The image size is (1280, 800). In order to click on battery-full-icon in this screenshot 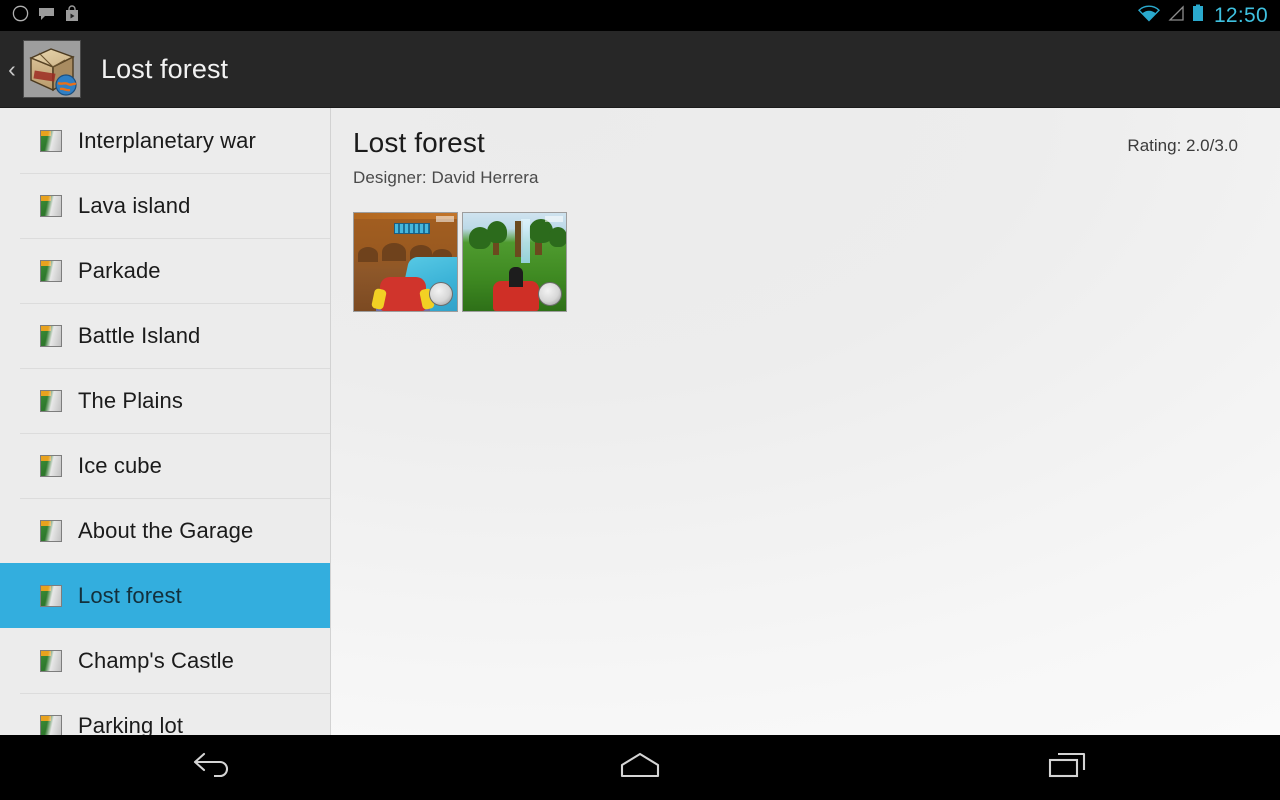, I will do `click(1198, 15)`.